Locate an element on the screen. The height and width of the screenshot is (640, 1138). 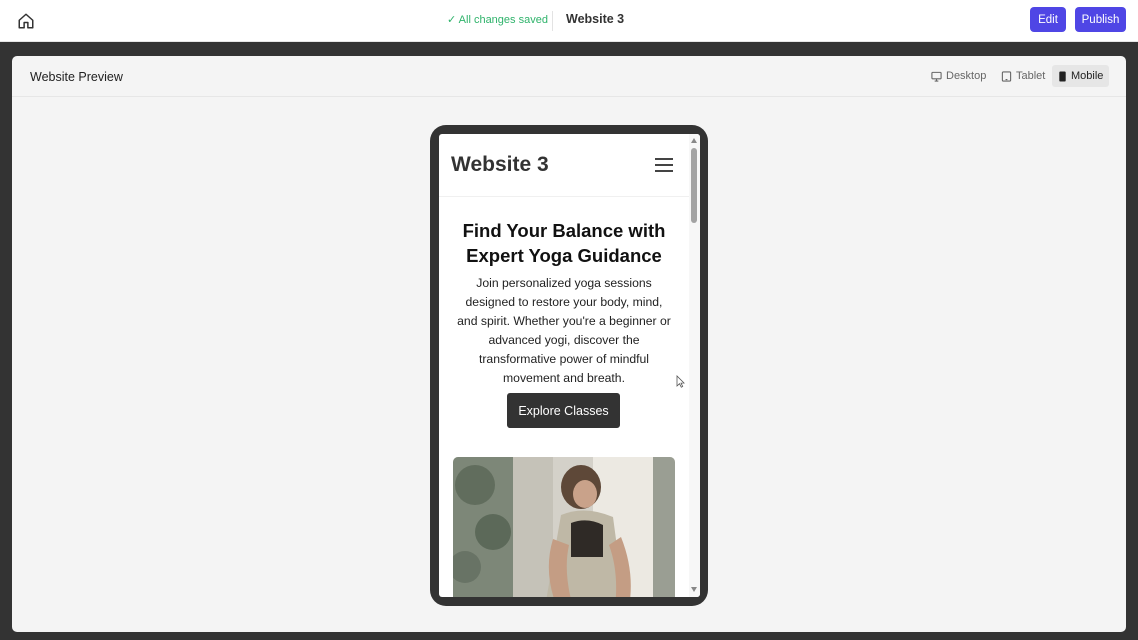
tab-desktop: Desktop is located at coordinates (958, 76).